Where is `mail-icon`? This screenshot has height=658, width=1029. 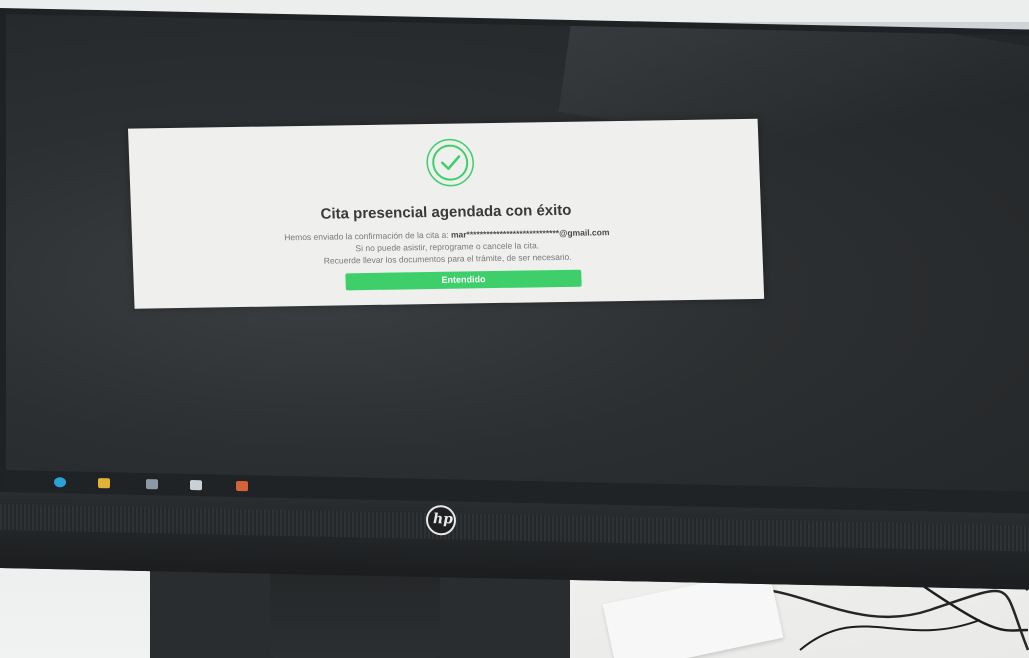
mail-icon is located at coordinates (196, 485).